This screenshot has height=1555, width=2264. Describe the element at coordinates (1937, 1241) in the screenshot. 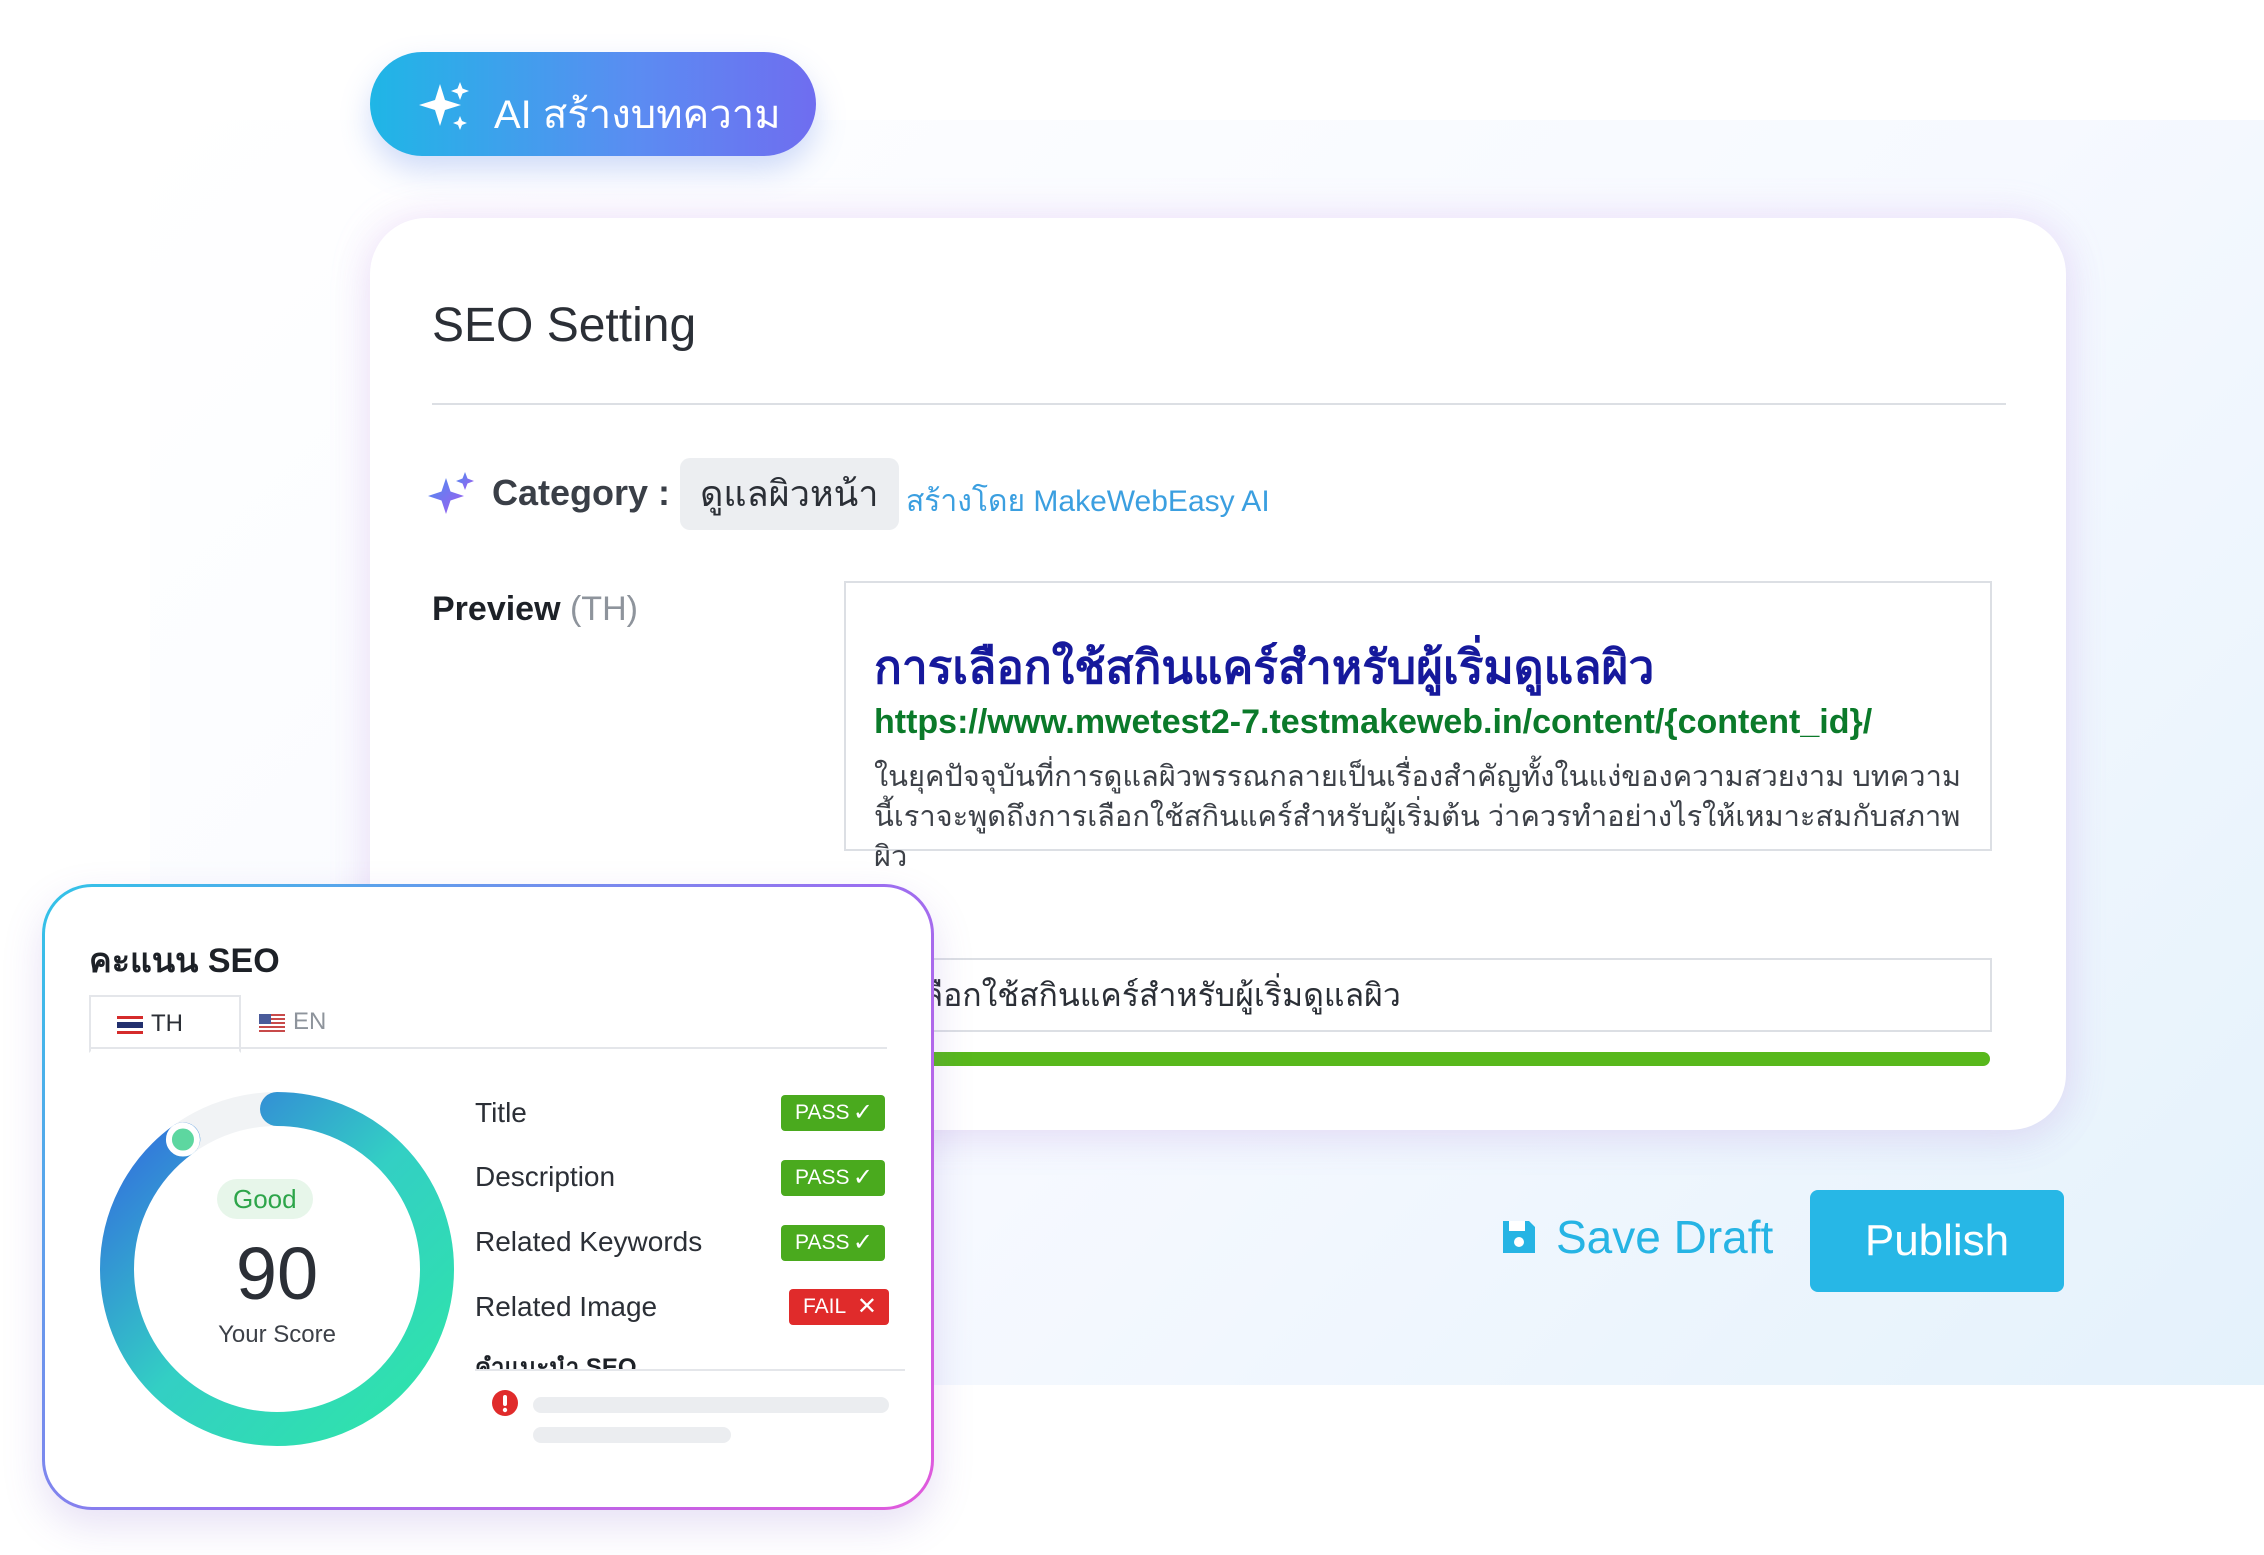

I see `publish-button: Publish` at that location.